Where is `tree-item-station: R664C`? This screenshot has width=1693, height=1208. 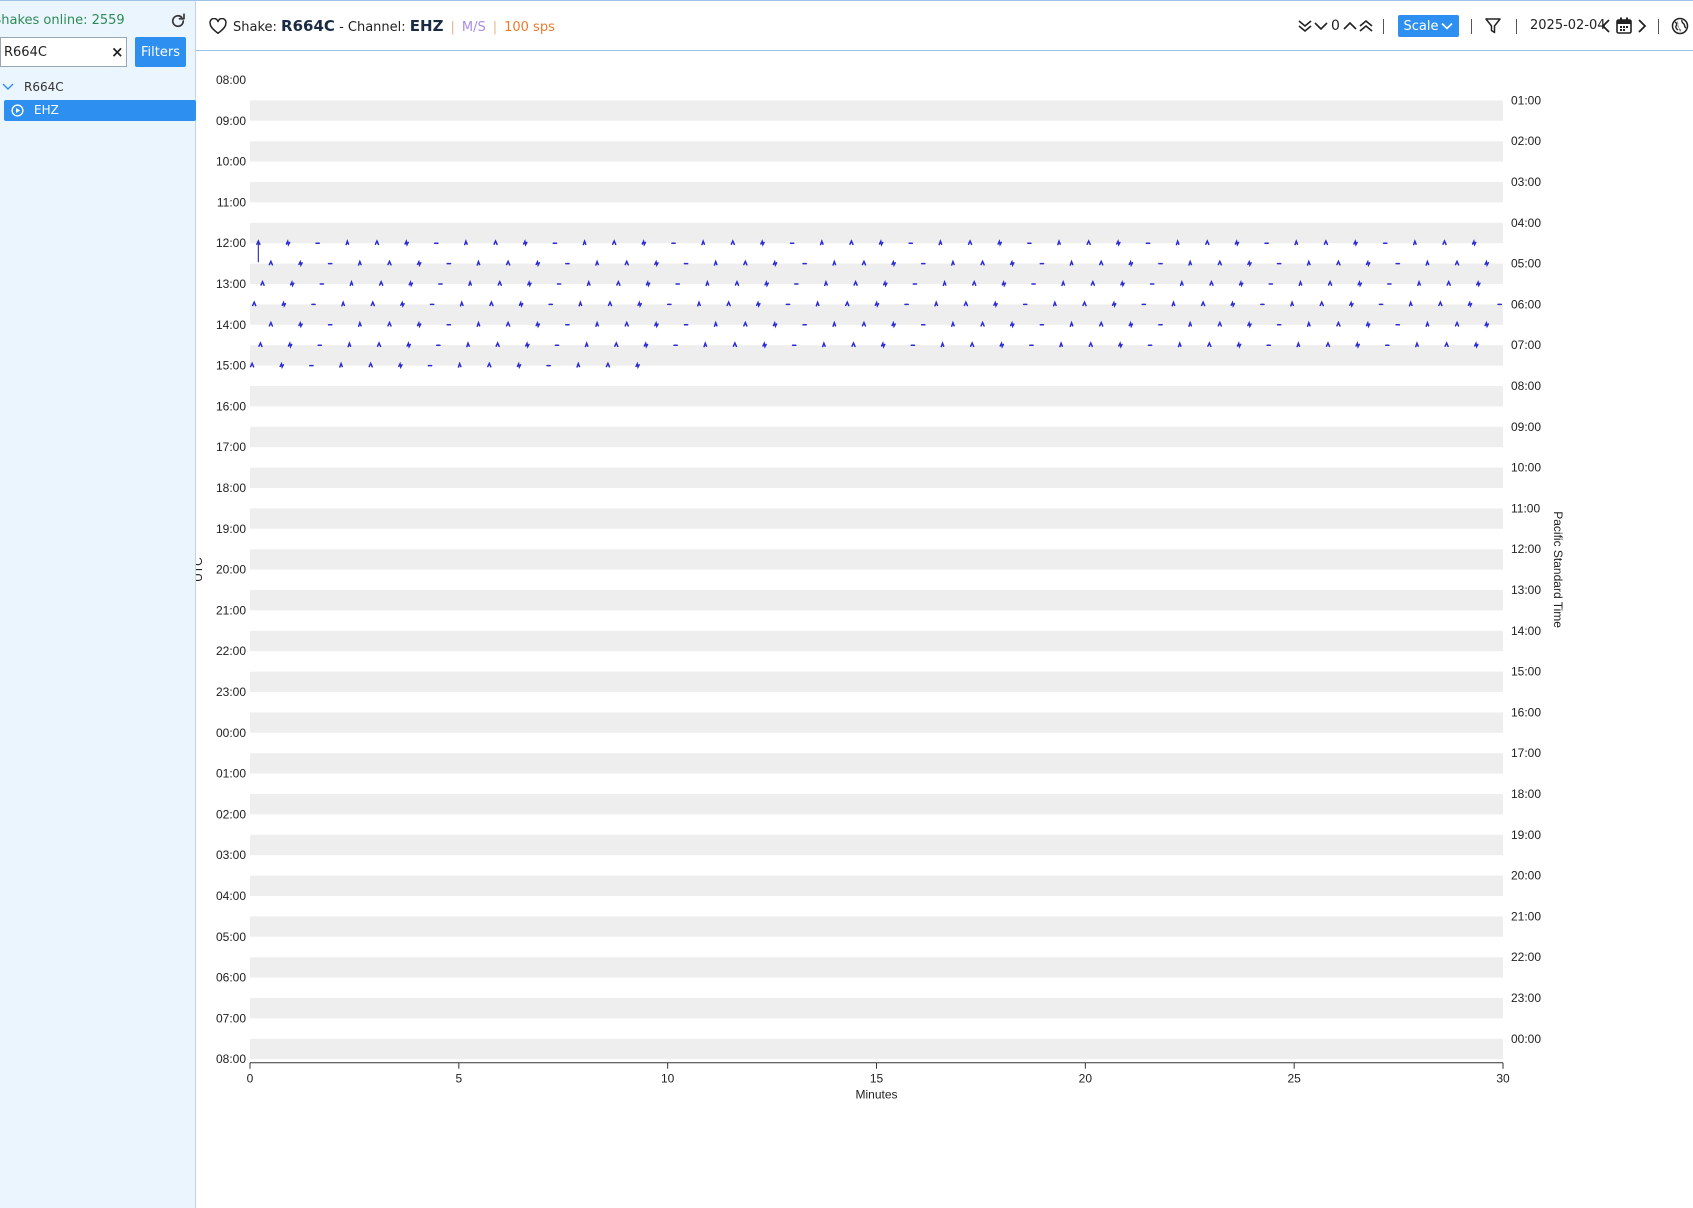 tree-item-station: R664C is located at coordinates (95, 88).